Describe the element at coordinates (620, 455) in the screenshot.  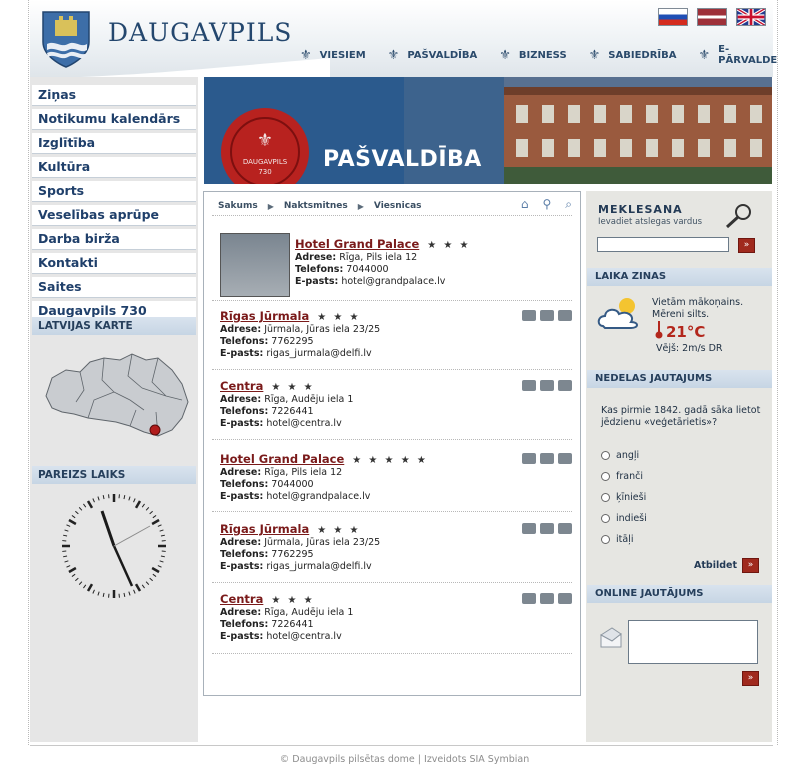
I see `poll-option: angļi` at that location.